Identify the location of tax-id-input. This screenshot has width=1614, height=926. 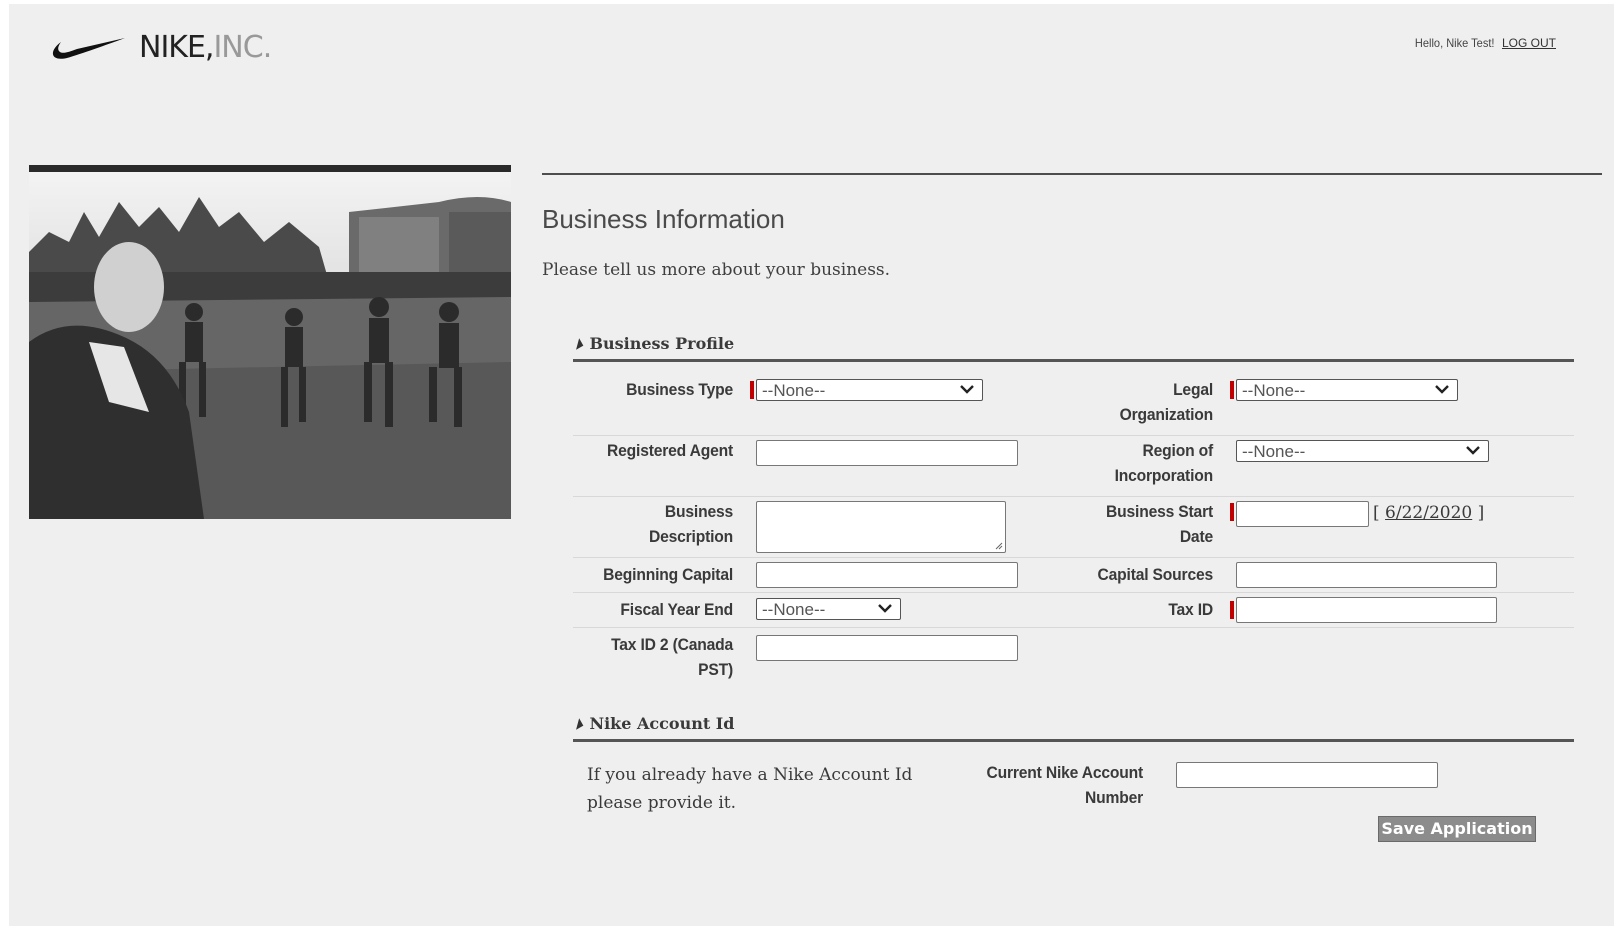
(1366, 610).